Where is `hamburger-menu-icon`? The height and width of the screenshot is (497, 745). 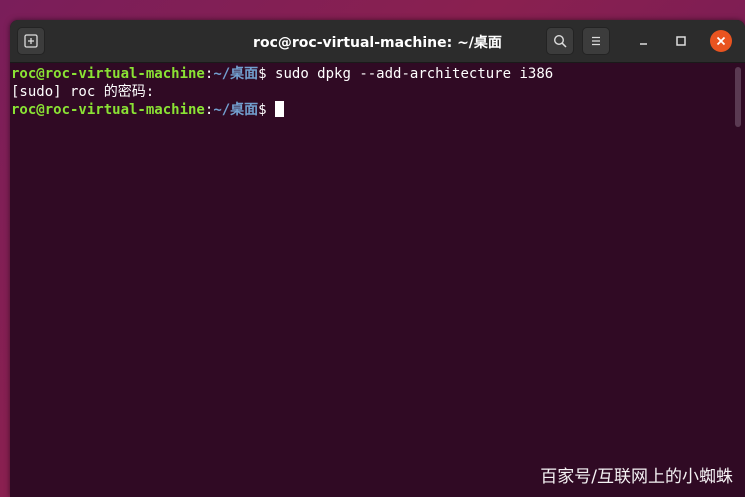
hamburger-menu-icon is located at coordinates (596, 41).